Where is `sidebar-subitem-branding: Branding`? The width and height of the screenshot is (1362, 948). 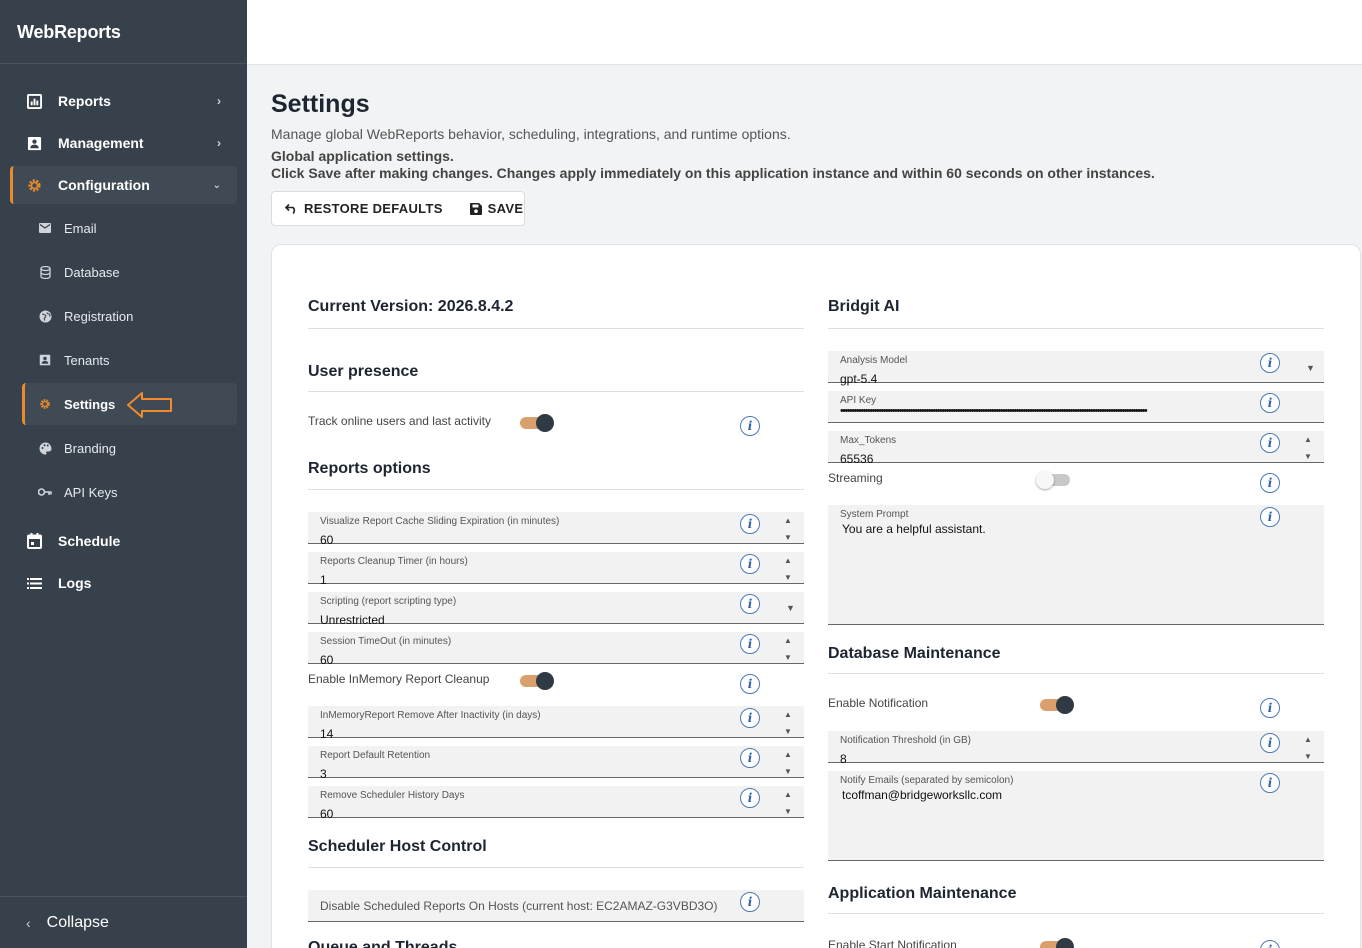
sidebar-subitem-branding: Branding is located at coordinates (129, 448).